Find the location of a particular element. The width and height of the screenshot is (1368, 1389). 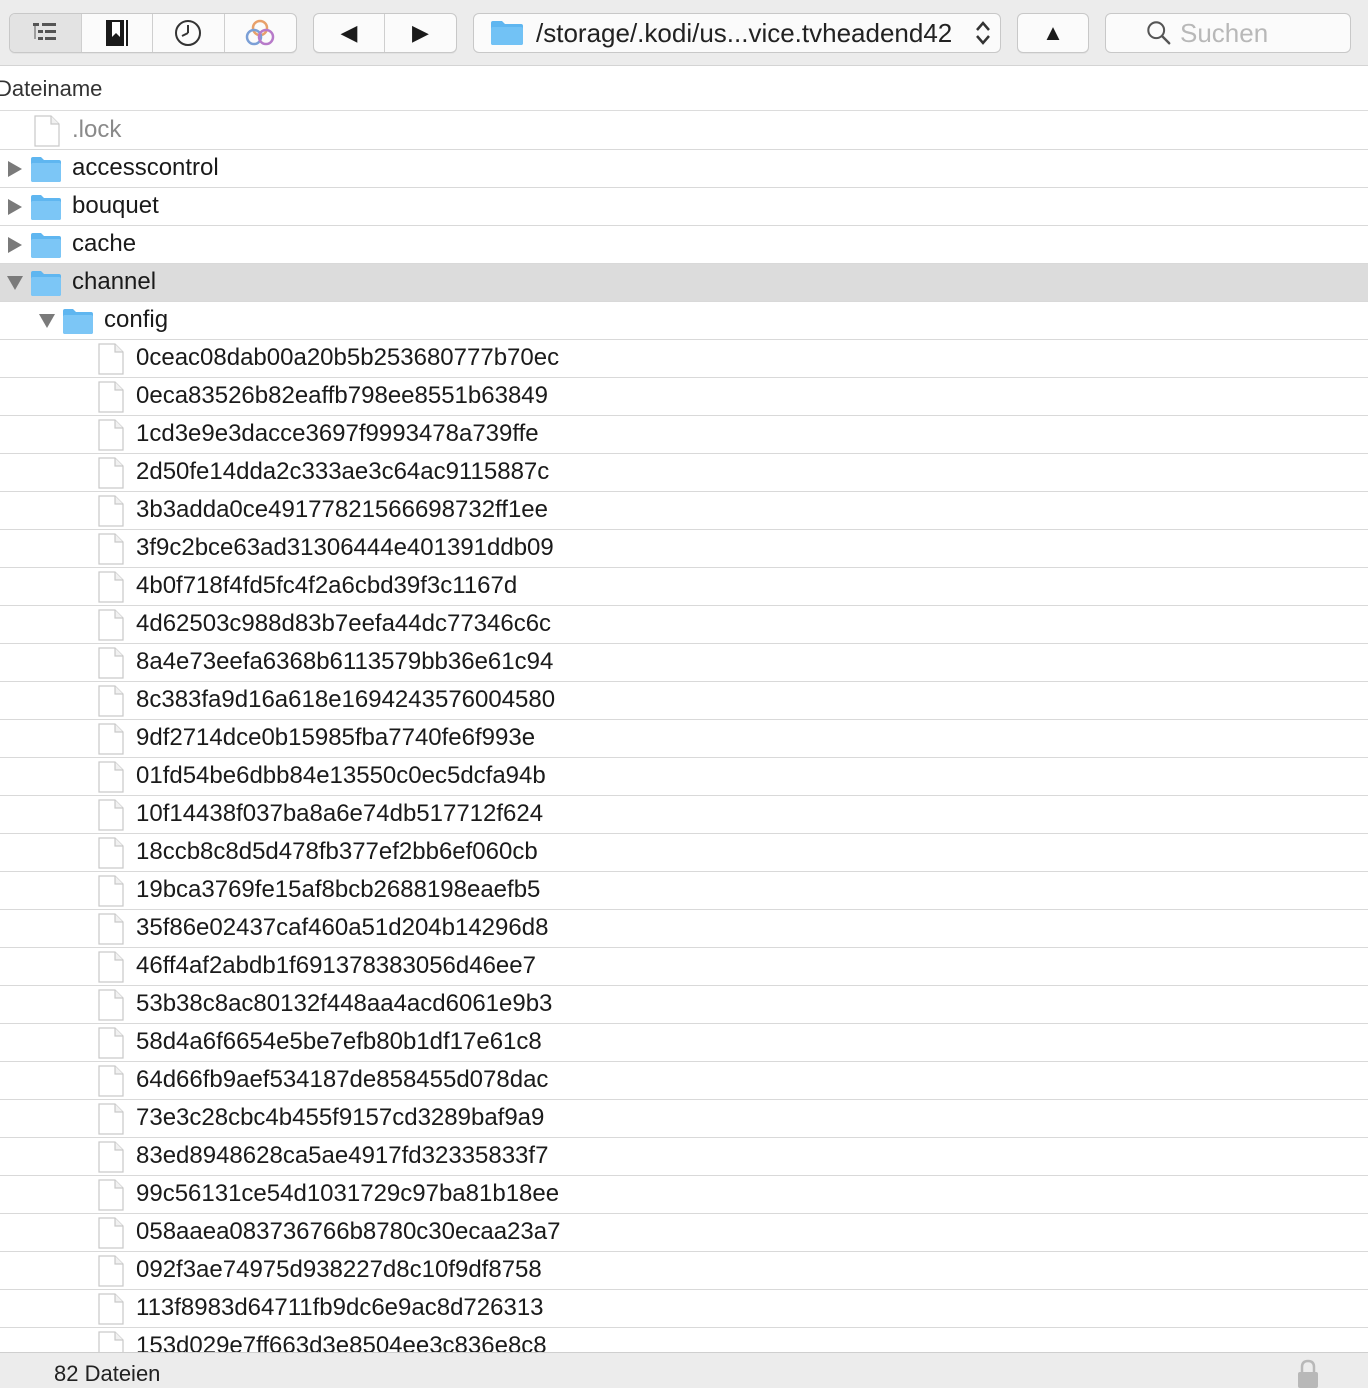

item-name: 9df2714dce0b15985fba7740fe6f993e is located at coordinates (336, 737).